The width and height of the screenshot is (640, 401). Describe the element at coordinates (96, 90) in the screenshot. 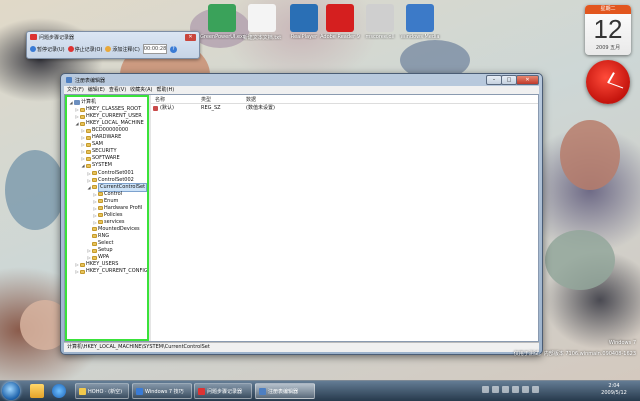

I see `menu-item: 编辑(E)` at that location.